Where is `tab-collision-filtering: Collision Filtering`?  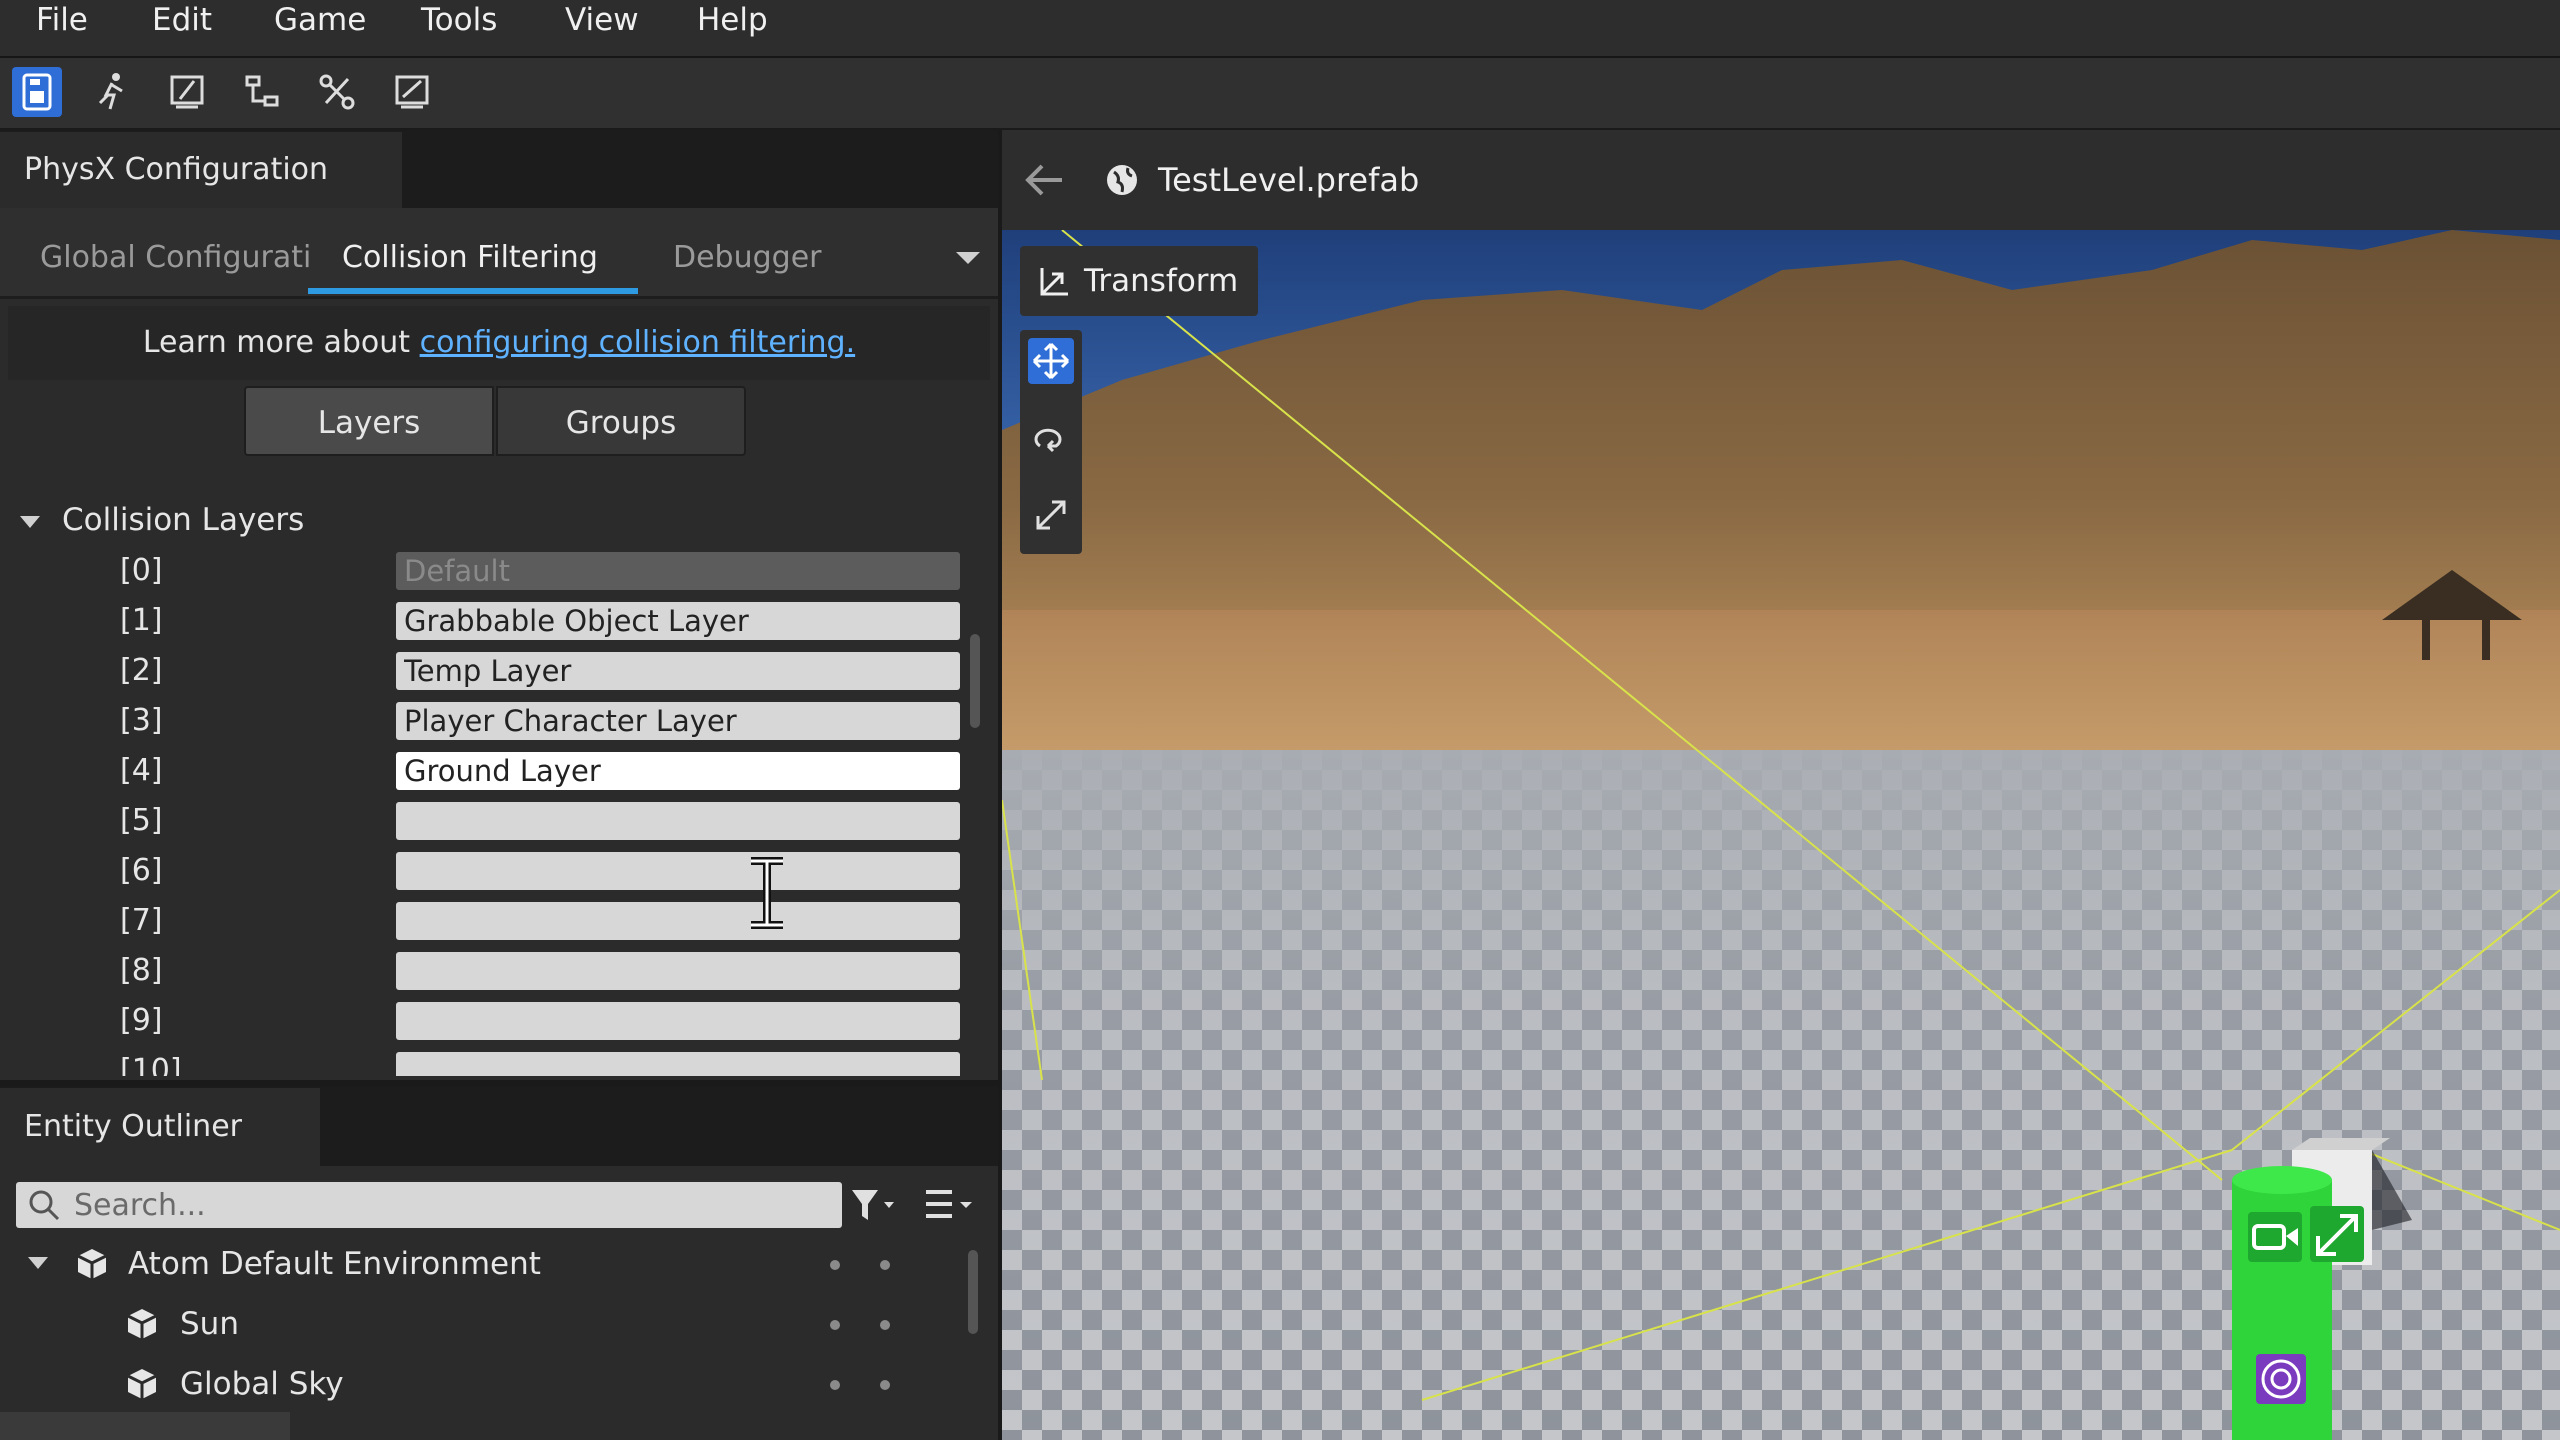
tab-collision-filtering: Collision Filtering is located at coordinates (482, 253).